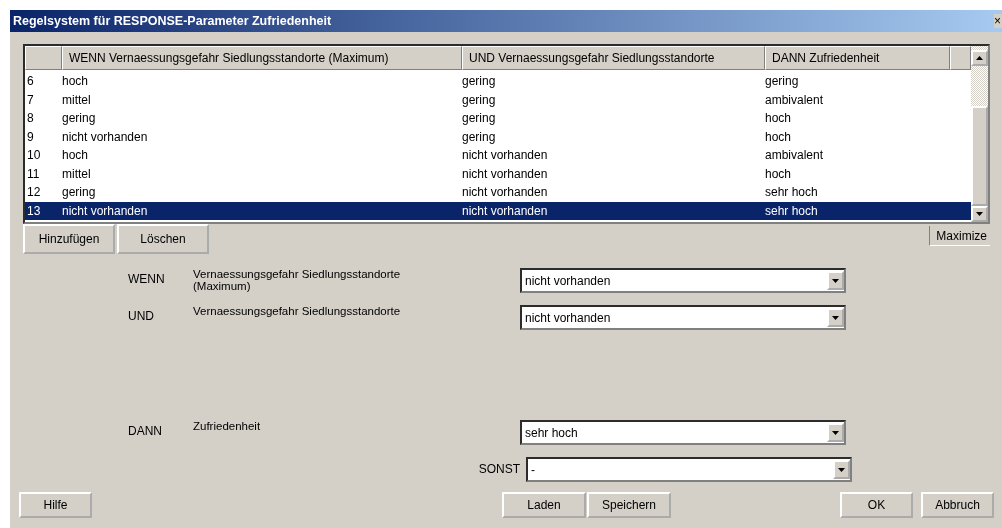 The width and height of the screenshot is (1002, 528). Describe the element at coordinates (30, 100) in the screenshot. I see `row-number: 7` at that location.